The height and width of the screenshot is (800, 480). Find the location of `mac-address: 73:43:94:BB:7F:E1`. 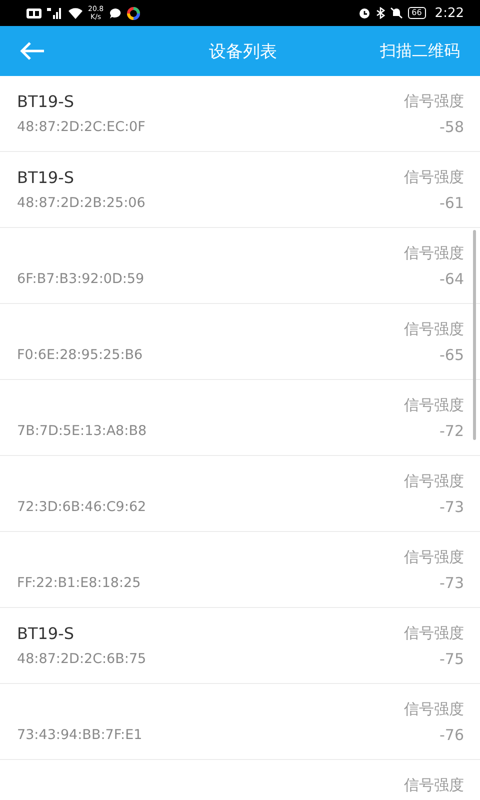

mac-address: 73:43:94:BB:7F:E1 is located at coordinates (80, 734).